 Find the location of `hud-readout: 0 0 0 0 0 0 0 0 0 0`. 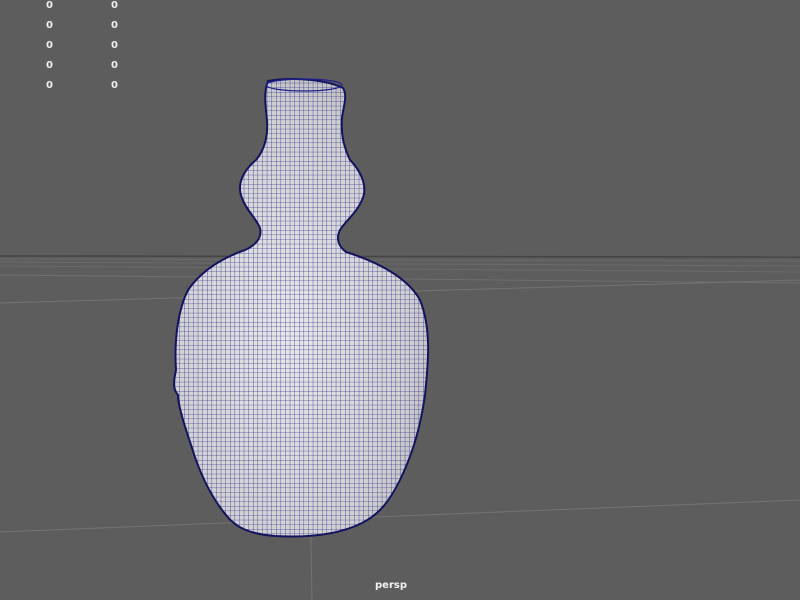

hud-readout: 0 0 0 0 0 0 0 0 0 0 is located at coordinates (80, 50).